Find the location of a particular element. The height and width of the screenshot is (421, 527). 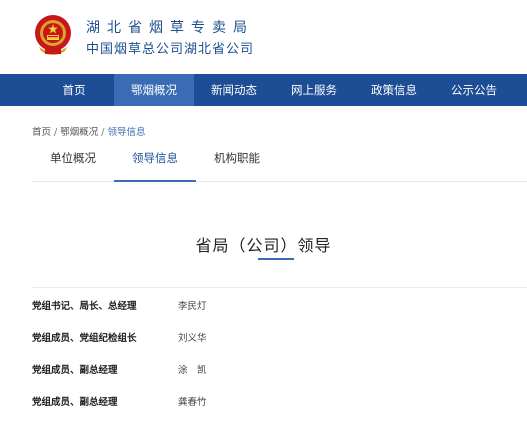

national-emblem-icon is located at coordinates (53, 35).